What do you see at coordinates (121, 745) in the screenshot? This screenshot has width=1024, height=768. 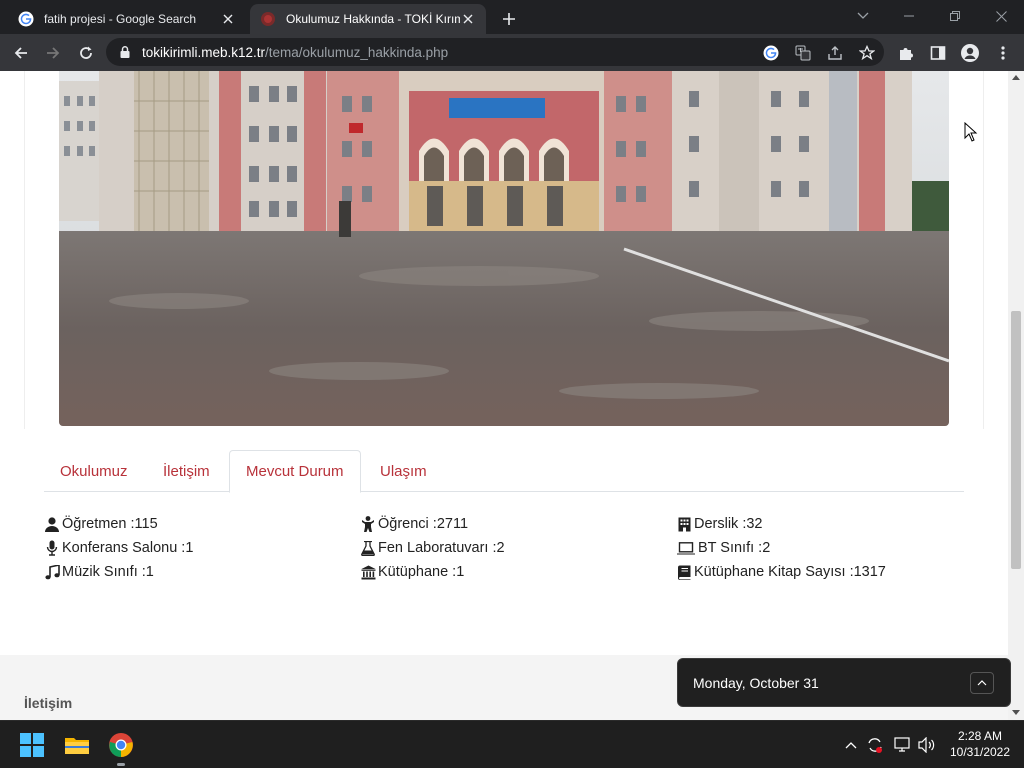 I see `chrome-icon` at bounding box center [121, 745].